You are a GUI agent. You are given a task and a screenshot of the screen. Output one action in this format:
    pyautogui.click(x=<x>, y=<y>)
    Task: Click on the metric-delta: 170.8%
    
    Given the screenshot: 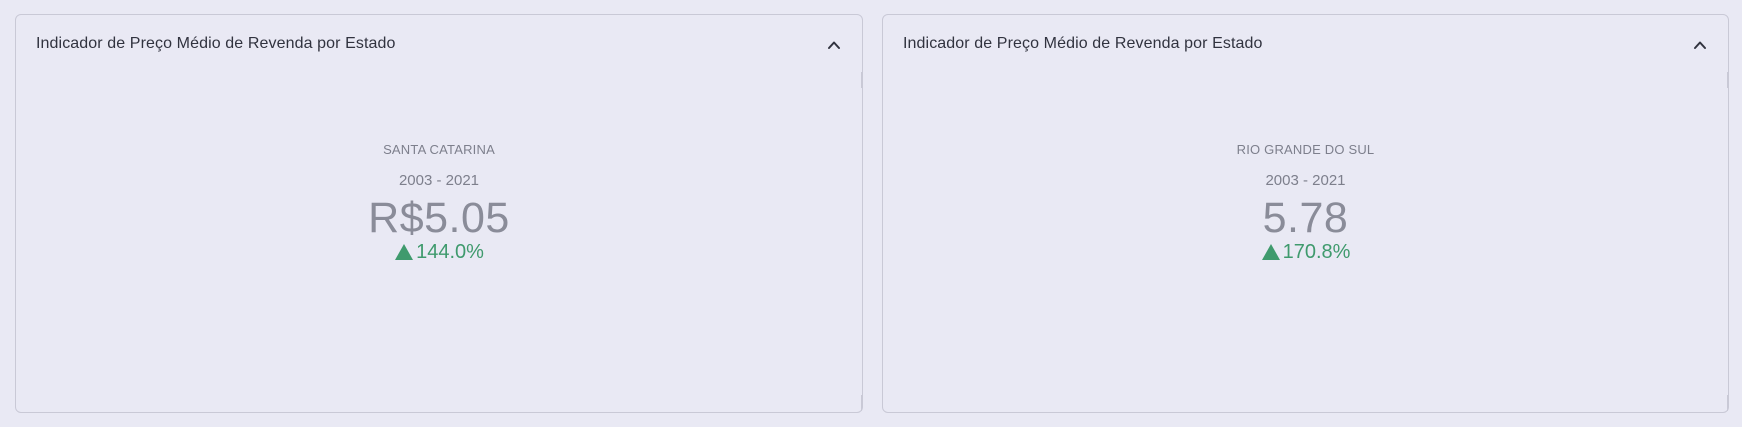 What is the action you would take?
    pyautogui.click(x=1306, y=252)
    